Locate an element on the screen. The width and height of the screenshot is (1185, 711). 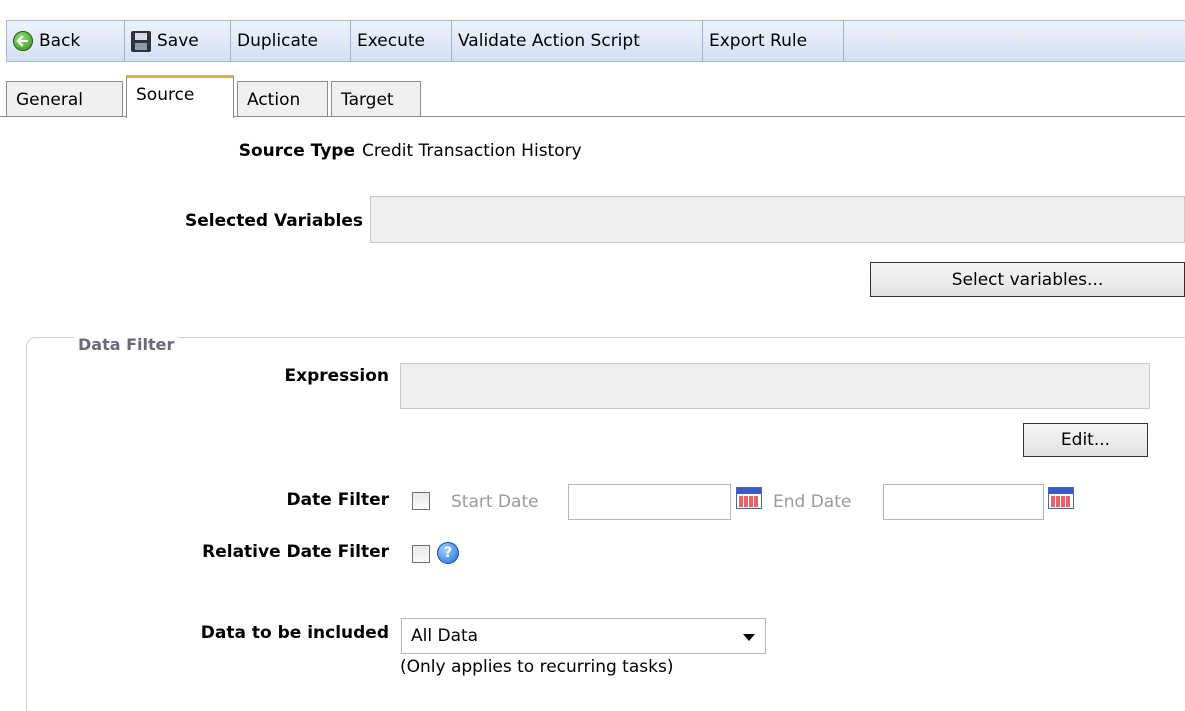
expression-label: Expression is located at coordinates (336, 376).